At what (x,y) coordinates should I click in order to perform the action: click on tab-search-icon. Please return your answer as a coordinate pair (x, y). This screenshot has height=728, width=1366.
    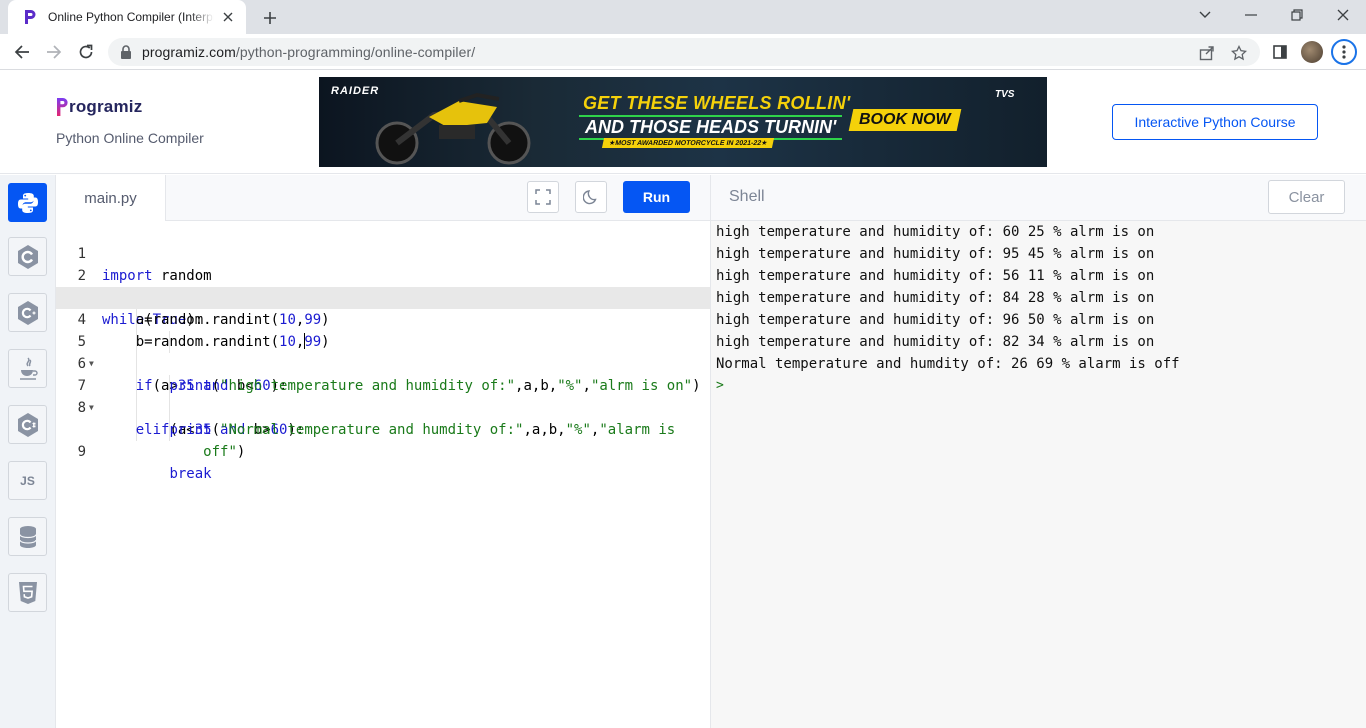
    Looking at the image, I should click on (1205, 15).